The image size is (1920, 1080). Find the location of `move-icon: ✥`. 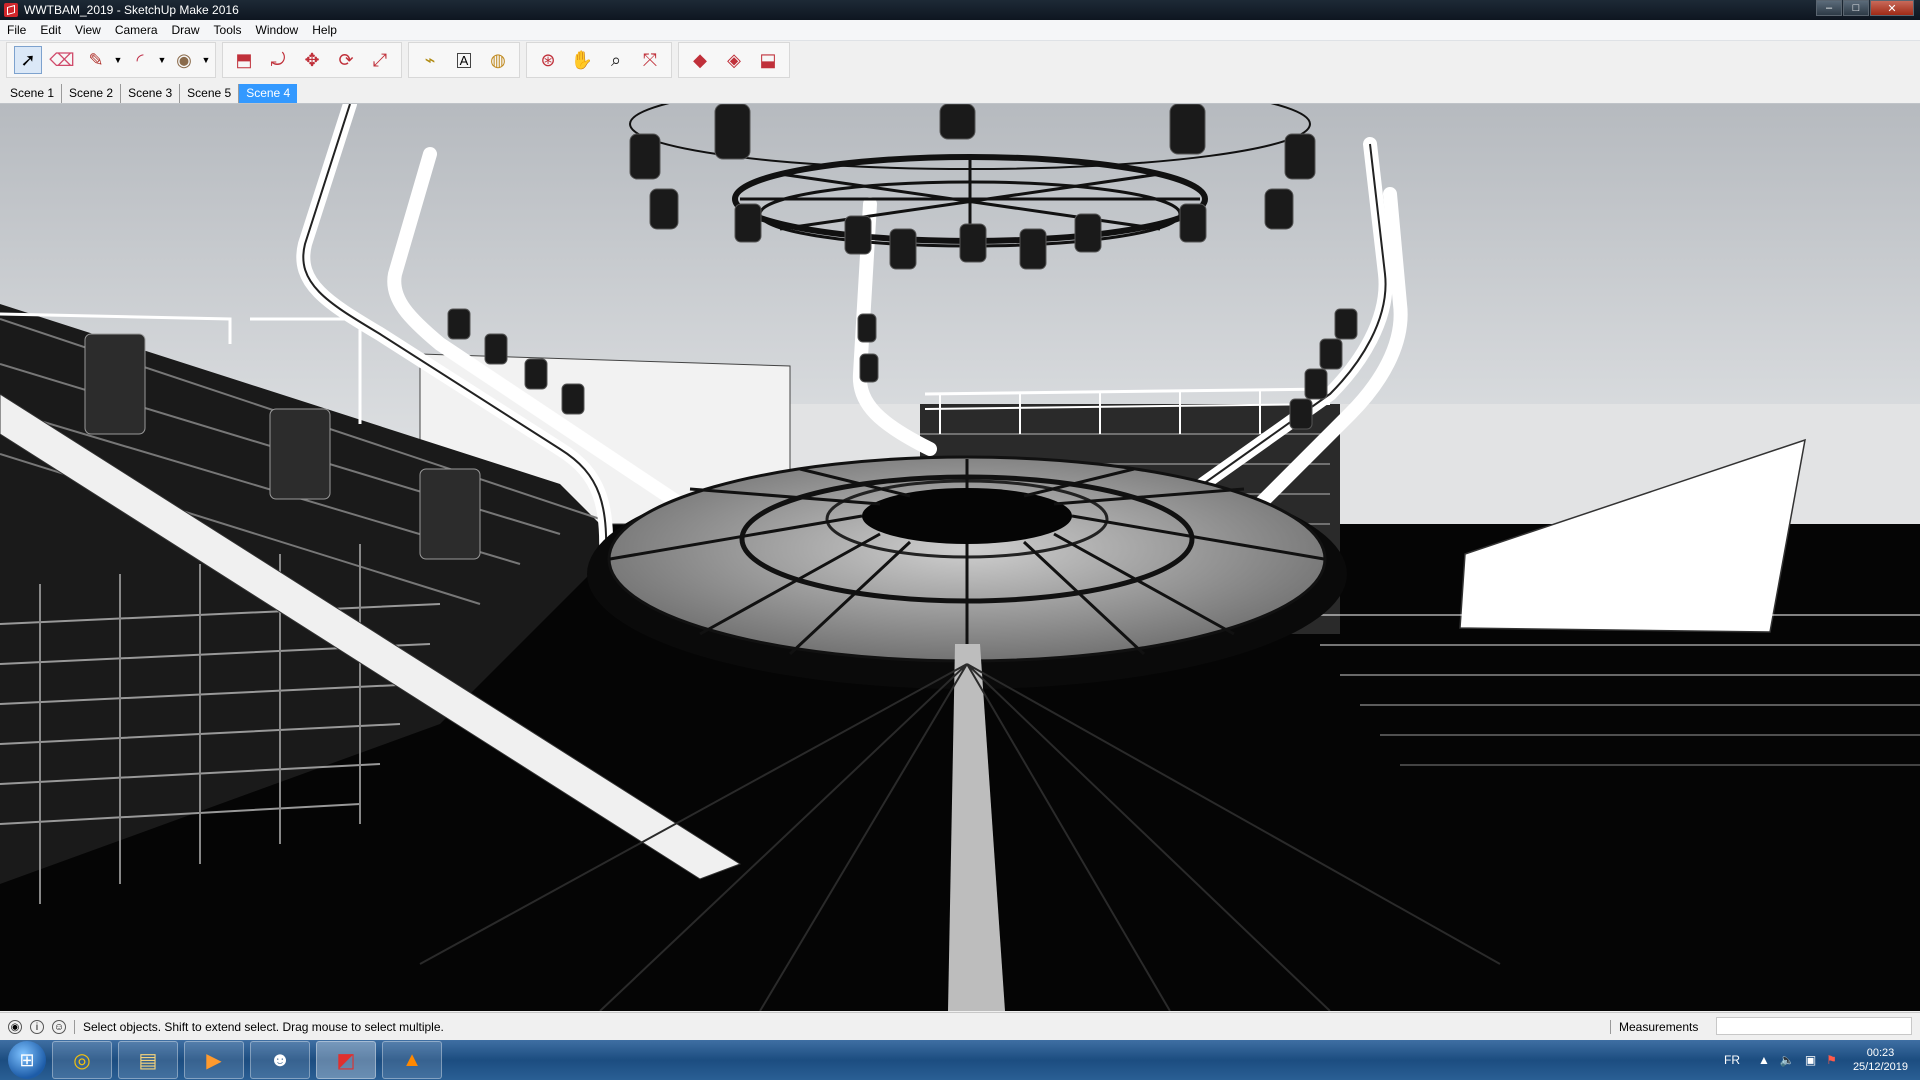

move-icon: ✥ is located at coordinates (312, 60).